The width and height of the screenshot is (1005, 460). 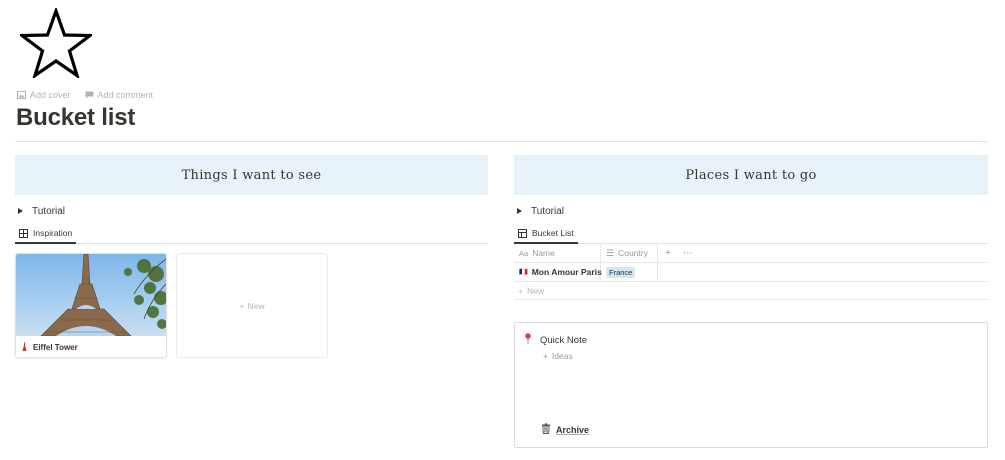 I want to click on trash-icon, so click(x=546, y=429).